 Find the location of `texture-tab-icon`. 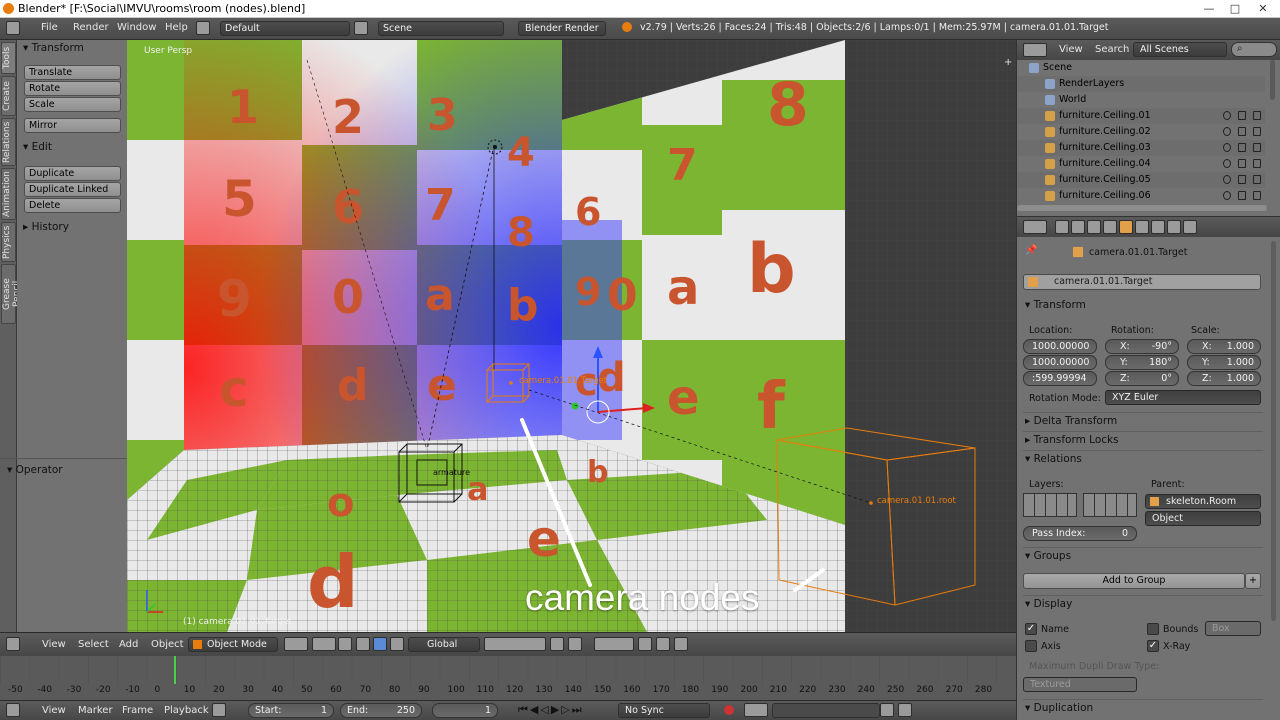

texture-tab-icon is located at coordinates (1174, 227).